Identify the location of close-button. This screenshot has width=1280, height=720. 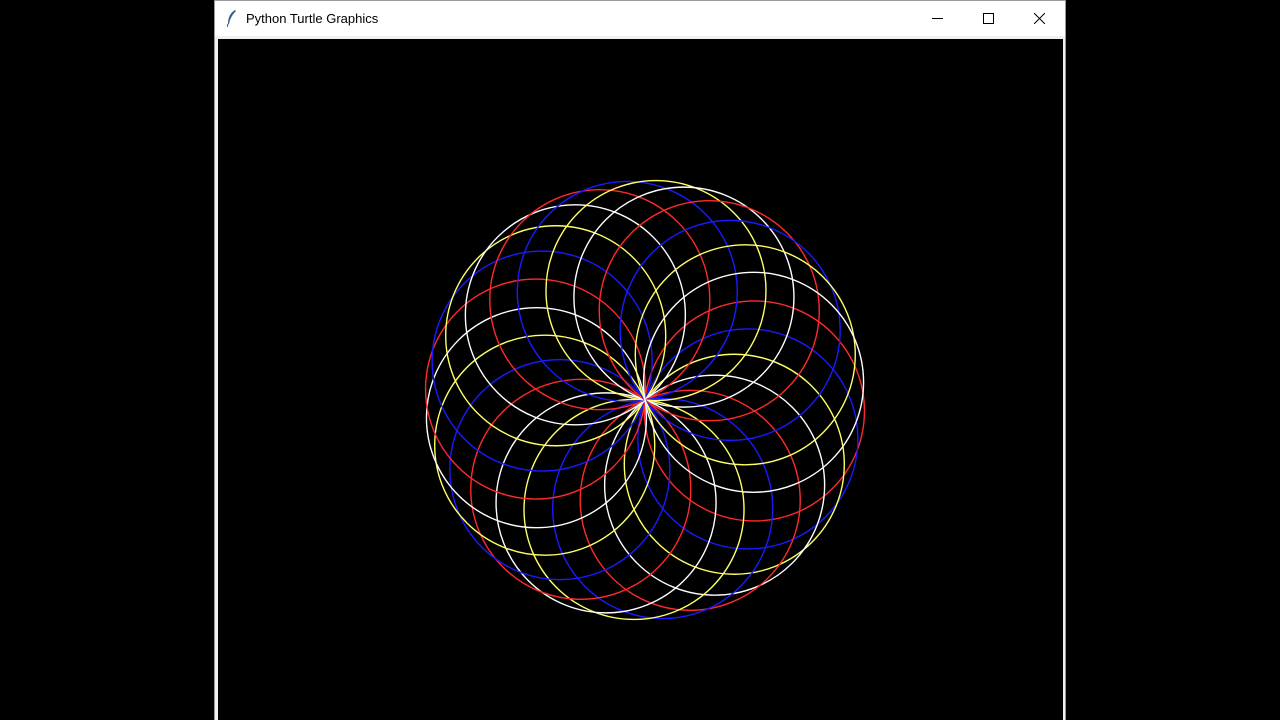
(1039, 18).